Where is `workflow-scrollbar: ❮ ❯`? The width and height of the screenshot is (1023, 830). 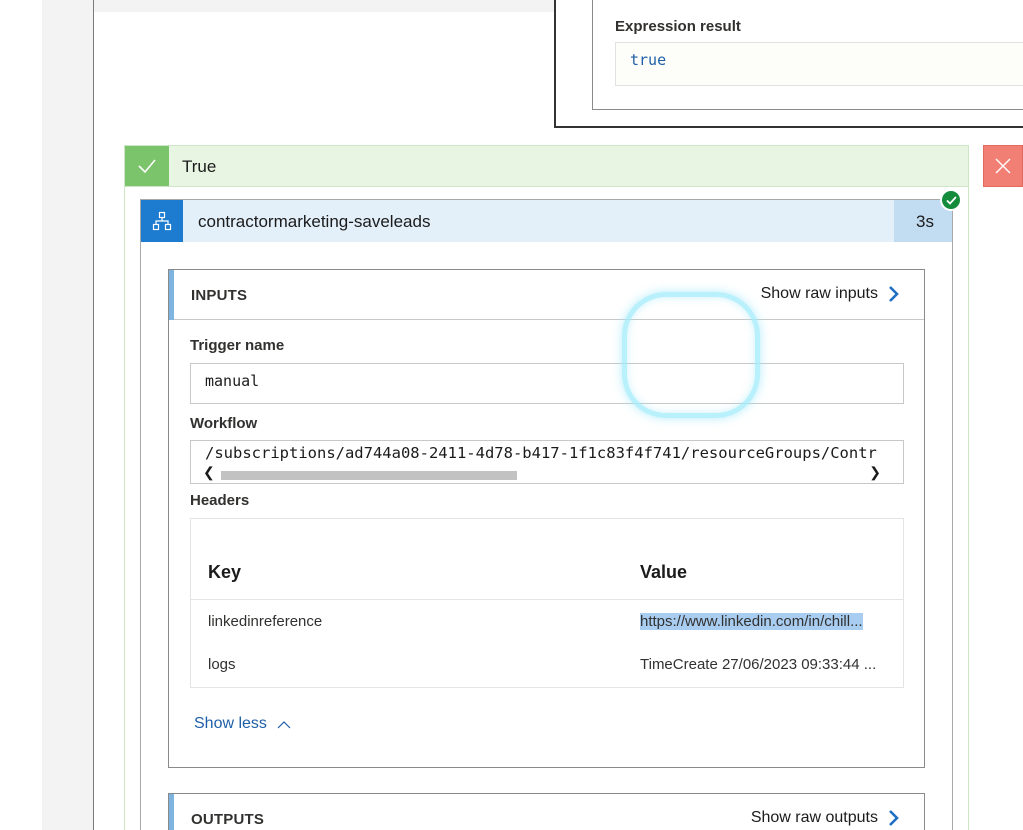 workflow-scrollbar: ❮ ❯ is located at coordinates (547, 473).